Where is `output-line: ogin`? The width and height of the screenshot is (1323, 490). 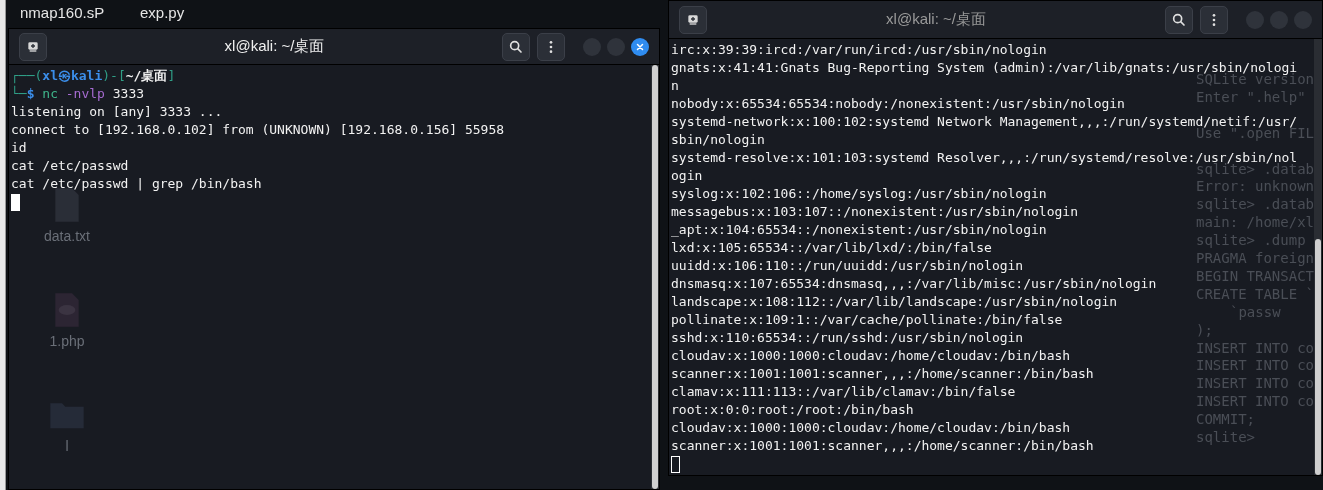 output-line: ogin is located at coordinates (687, 176).